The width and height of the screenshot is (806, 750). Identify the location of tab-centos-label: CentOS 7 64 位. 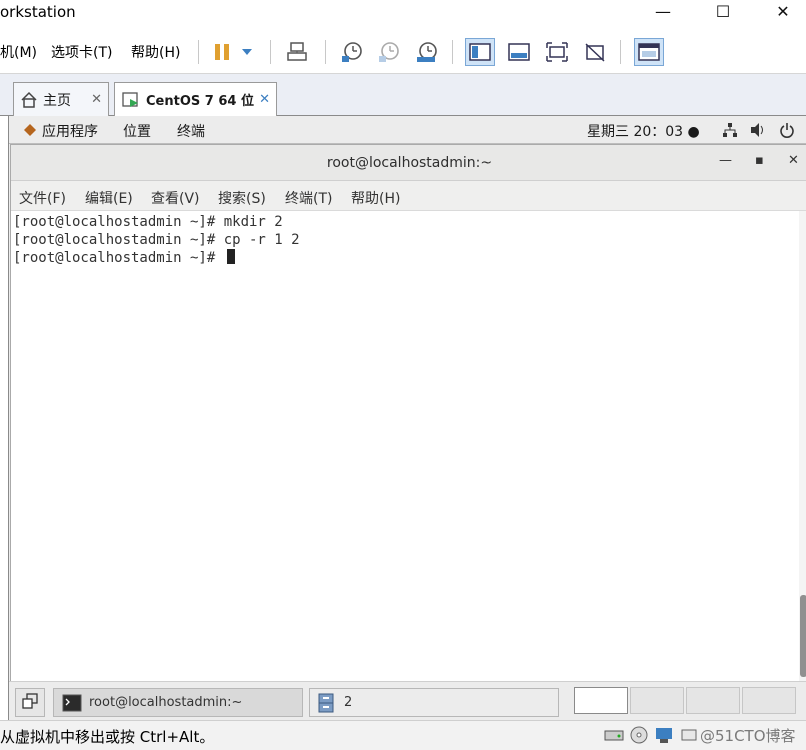
(200, 101).